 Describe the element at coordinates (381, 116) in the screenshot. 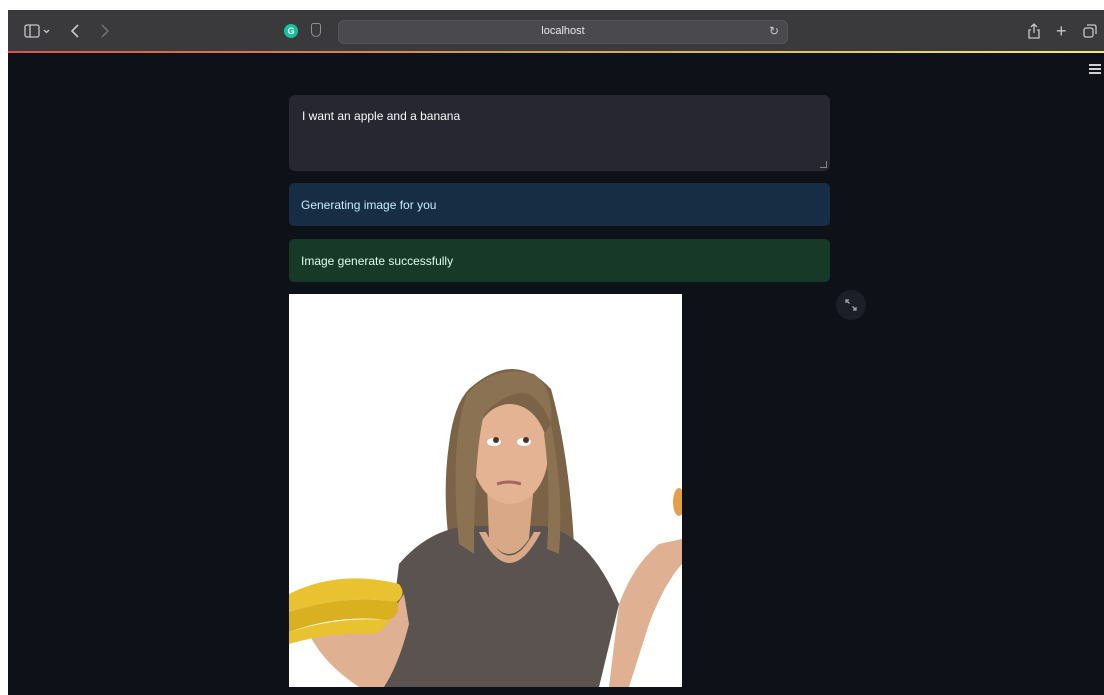

I see `prompt-text: I want an apple and a banana` at that location.